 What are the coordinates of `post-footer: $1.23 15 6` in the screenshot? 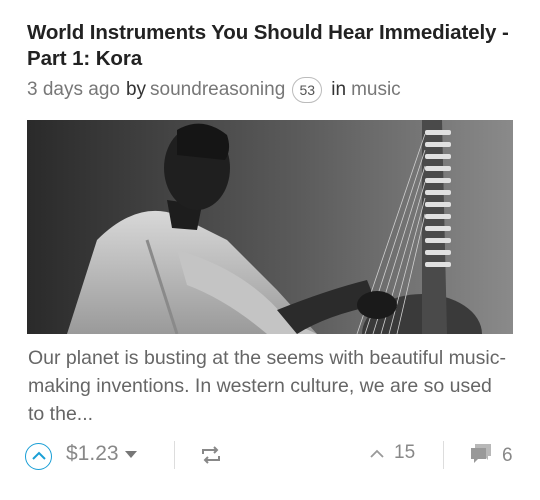 It's located at (270, 455).